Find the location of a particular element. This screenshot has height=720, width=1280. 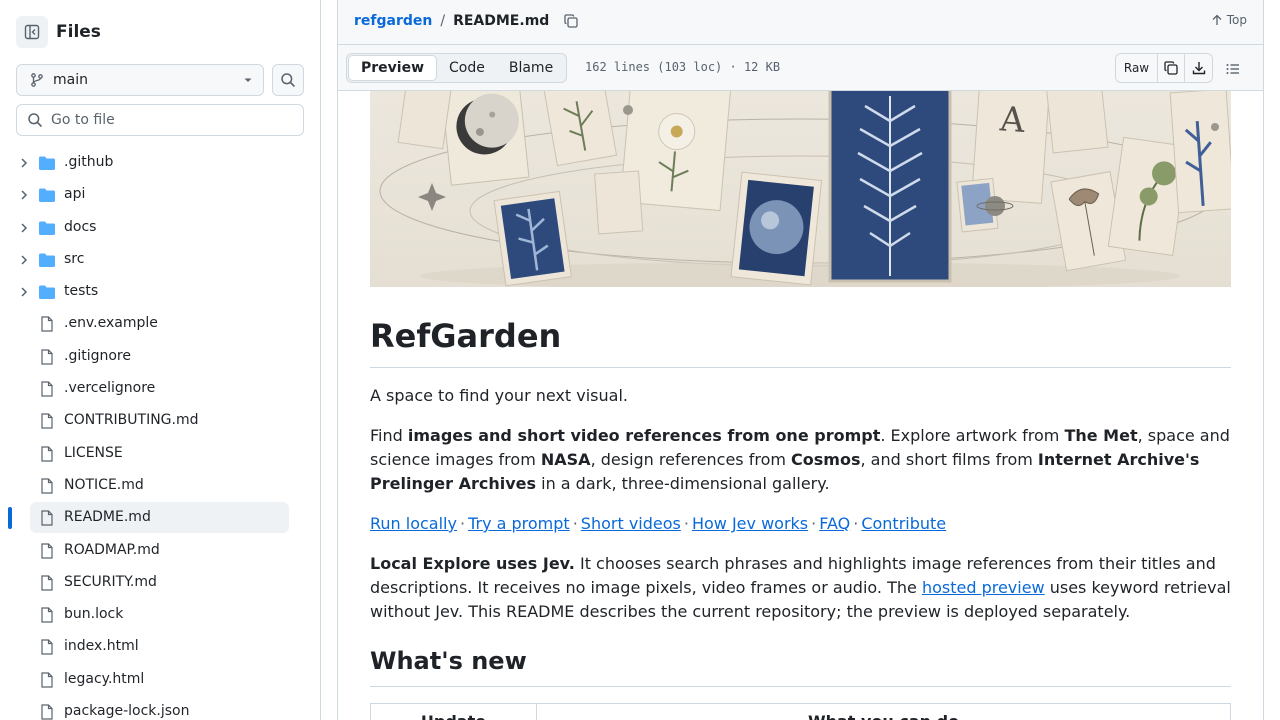

link-short-videos: Short videos is located at coordinates (631, 523).